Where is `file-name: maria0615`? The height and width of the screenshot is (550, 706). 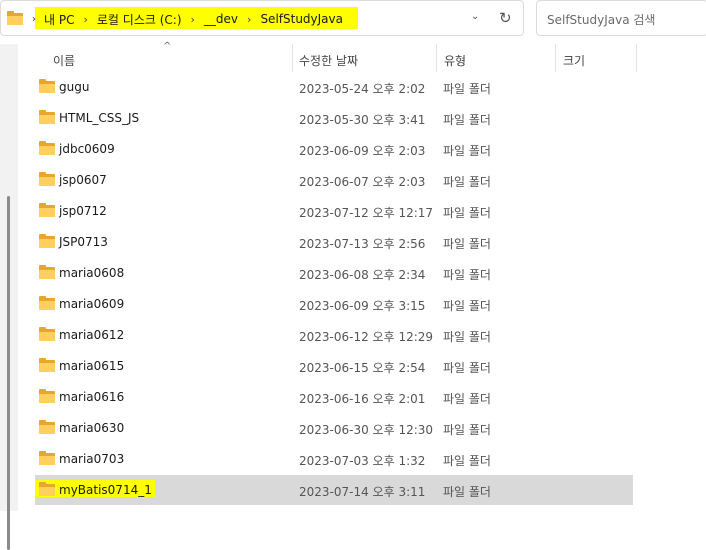
file-name: maria0615 is located at coordinates (92, 366).